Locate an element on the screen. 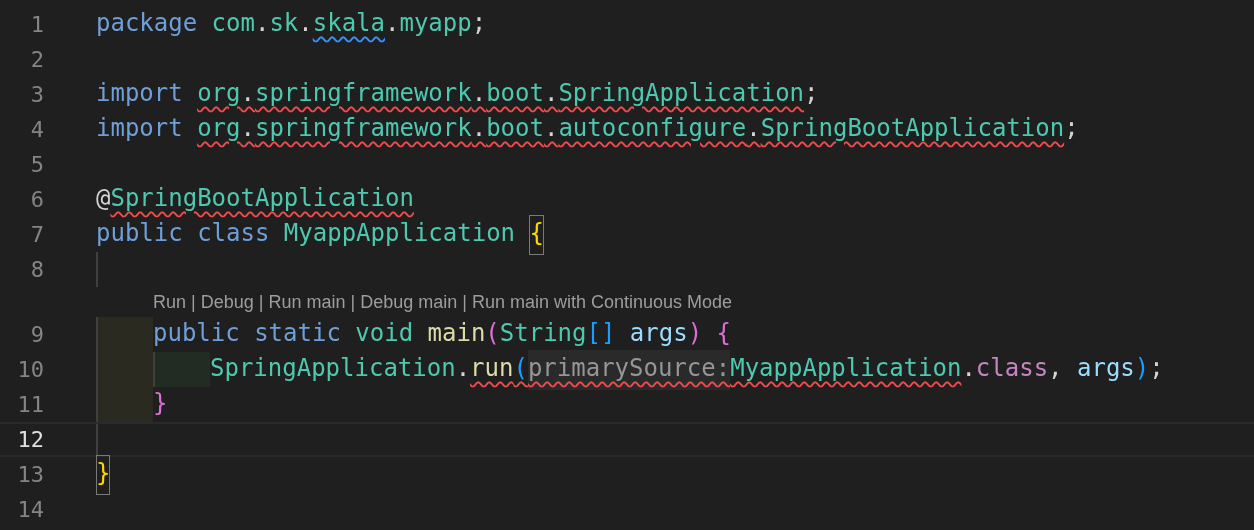 This screenshot has height=530, width=1254. code-token: skala is located at coordinates (348, 23).